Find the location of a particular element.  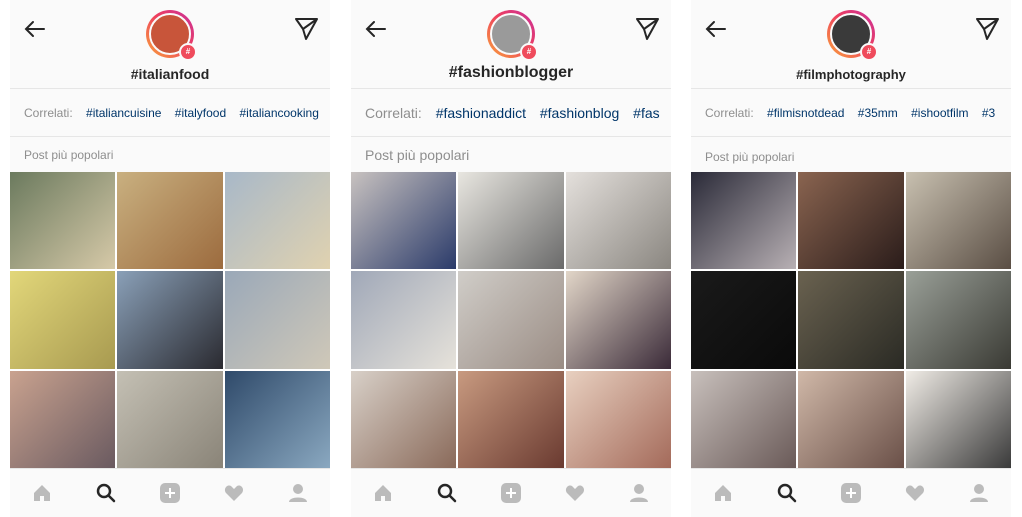

hashtag-header: # #filmphotography is located at coordinates (851, 44).